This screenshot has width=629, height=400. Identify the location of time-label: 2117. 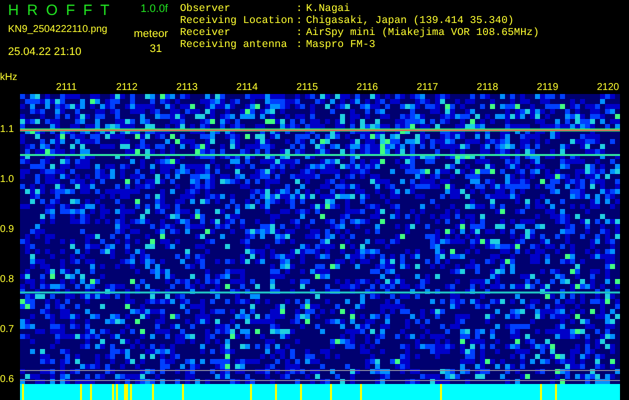
(428, 88).